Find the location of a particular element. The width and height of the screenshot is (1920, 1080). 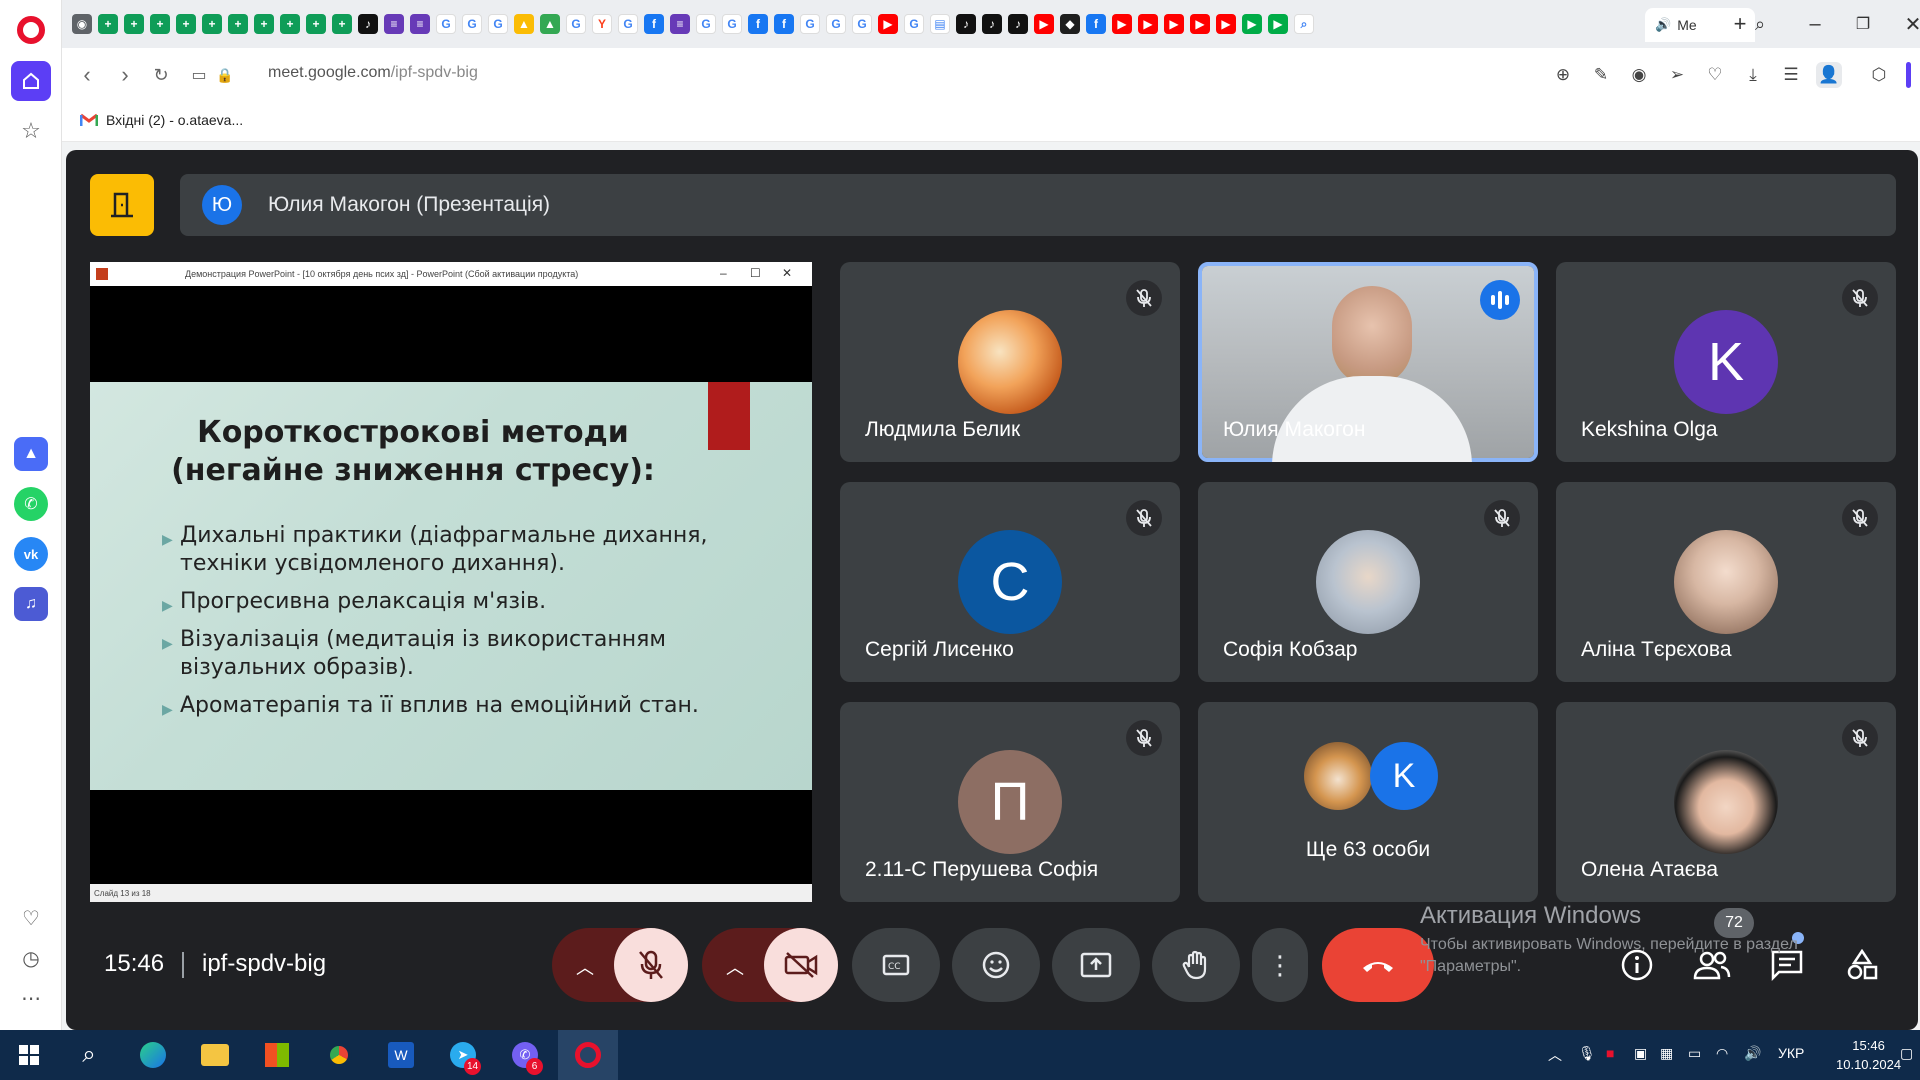

easy-setup-icon: ☰ is located at coordinates (1791, 75).